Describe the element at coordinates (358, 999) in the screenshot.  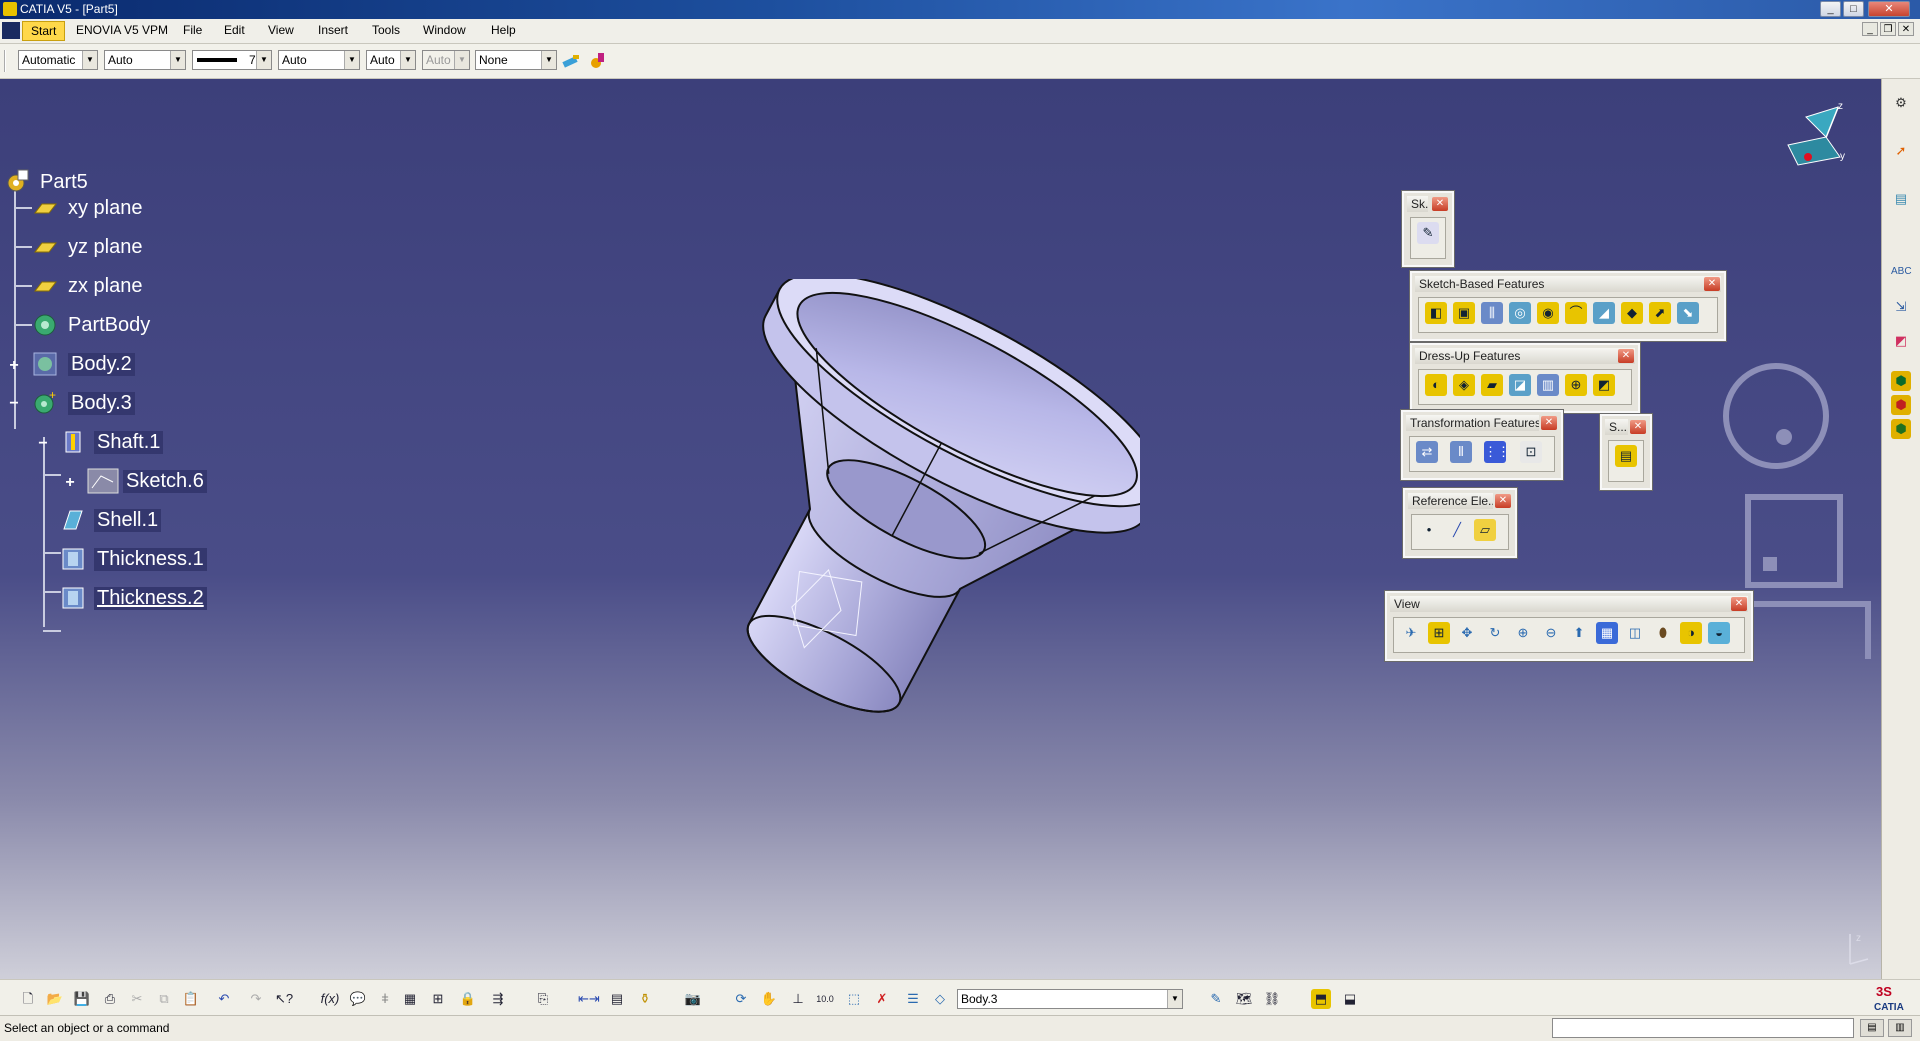
I see `comment-icon: 💬` at that location.